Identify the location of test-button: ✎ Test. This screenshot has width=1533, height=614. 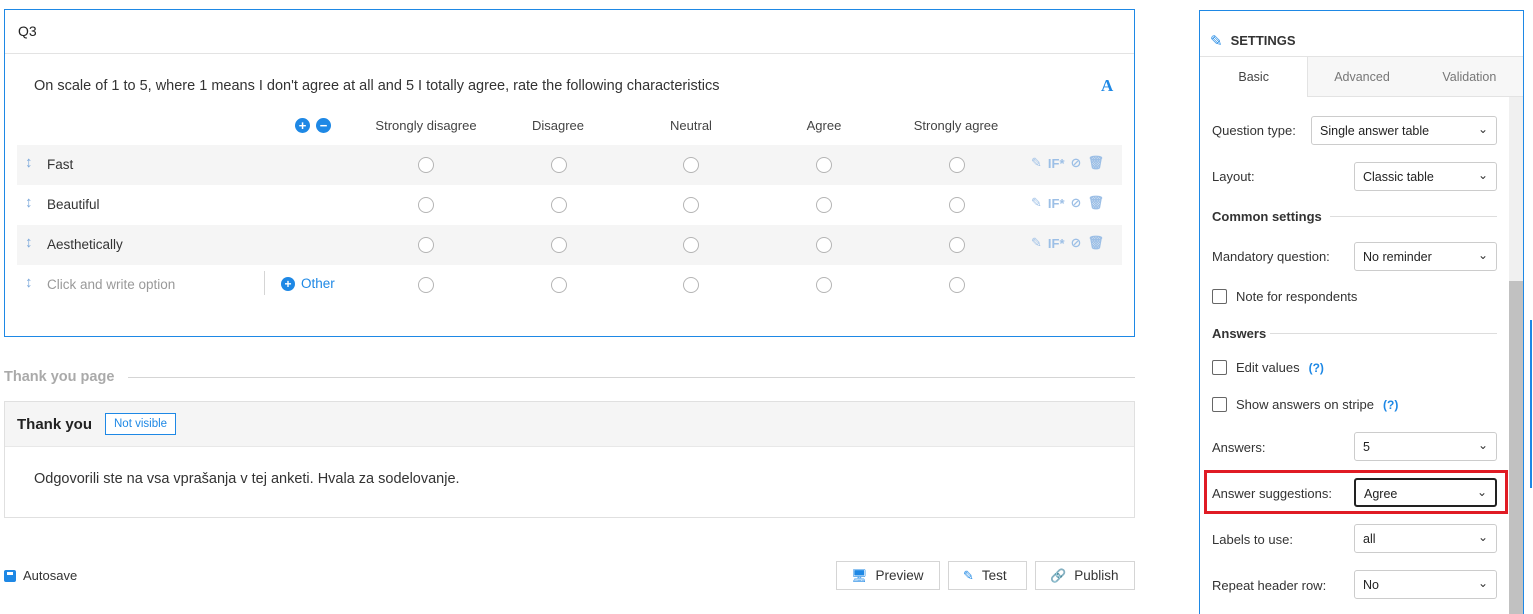
(987, 575).